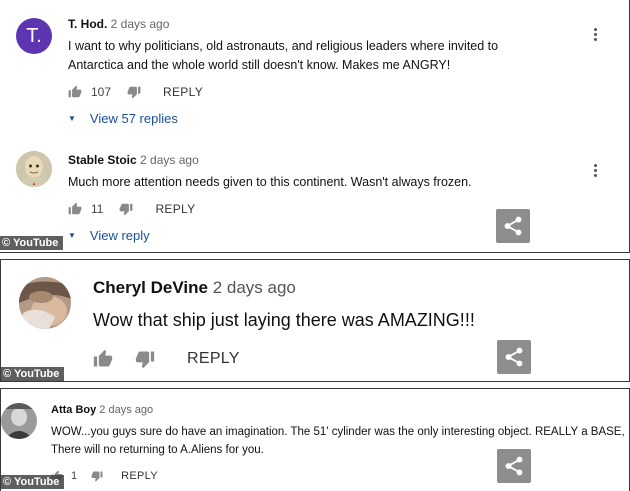 Image resolution: width=630 pixels, height=491 pixels. I want to click on like-count: 1, so click(74, 476).